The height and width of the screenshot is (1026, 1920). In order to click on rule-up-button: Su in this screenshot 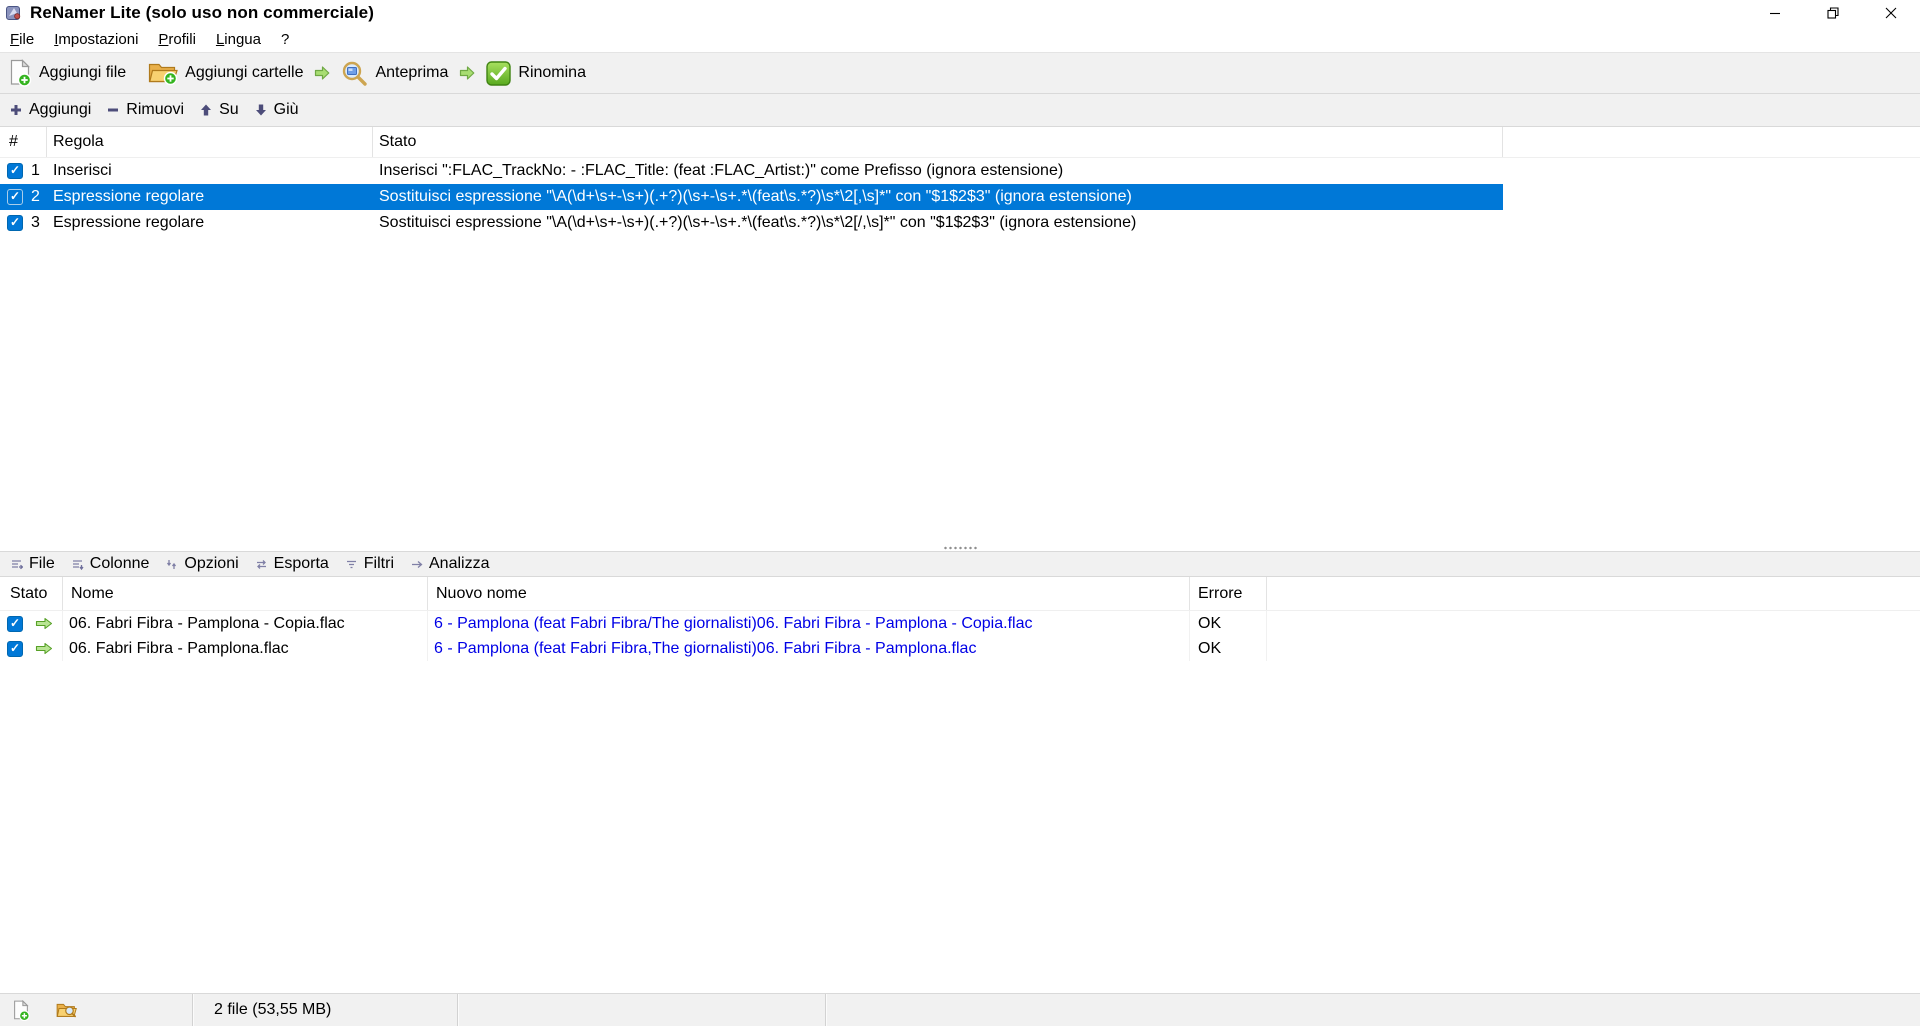, I will do `click(219, 110)`.